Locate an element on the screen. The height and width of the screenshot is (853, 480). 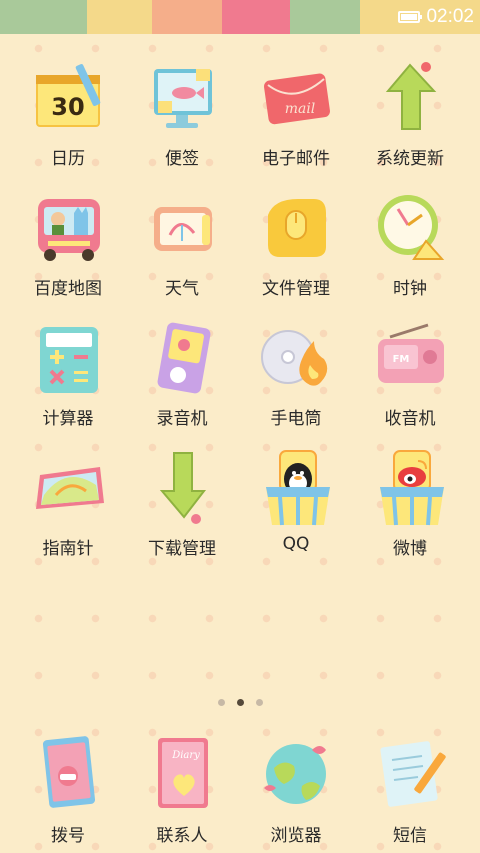
app-radio: FM 收音机 is located at coordinates (410, 369).